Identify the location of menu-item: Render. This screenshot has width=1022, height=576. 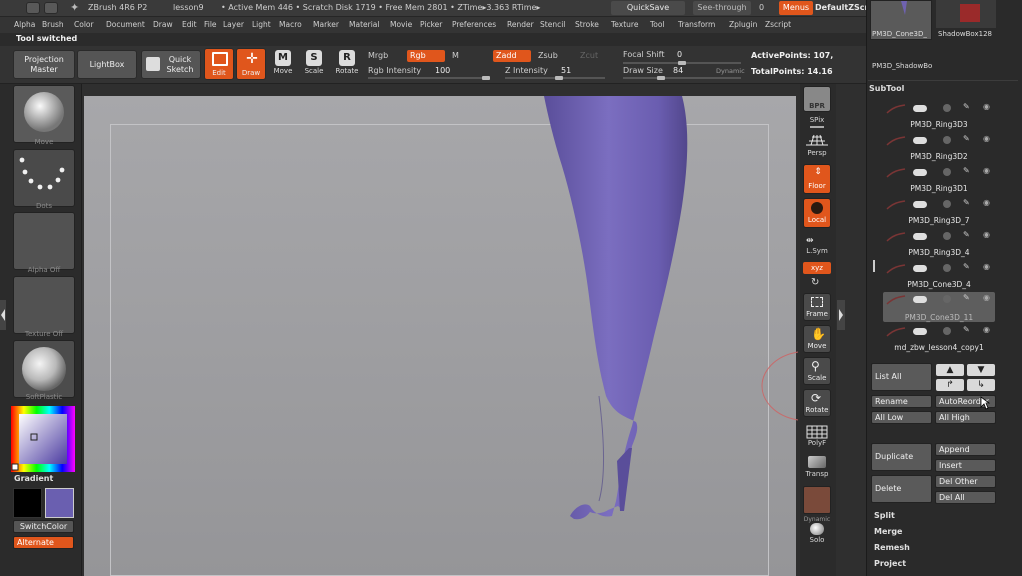
(520, 24).